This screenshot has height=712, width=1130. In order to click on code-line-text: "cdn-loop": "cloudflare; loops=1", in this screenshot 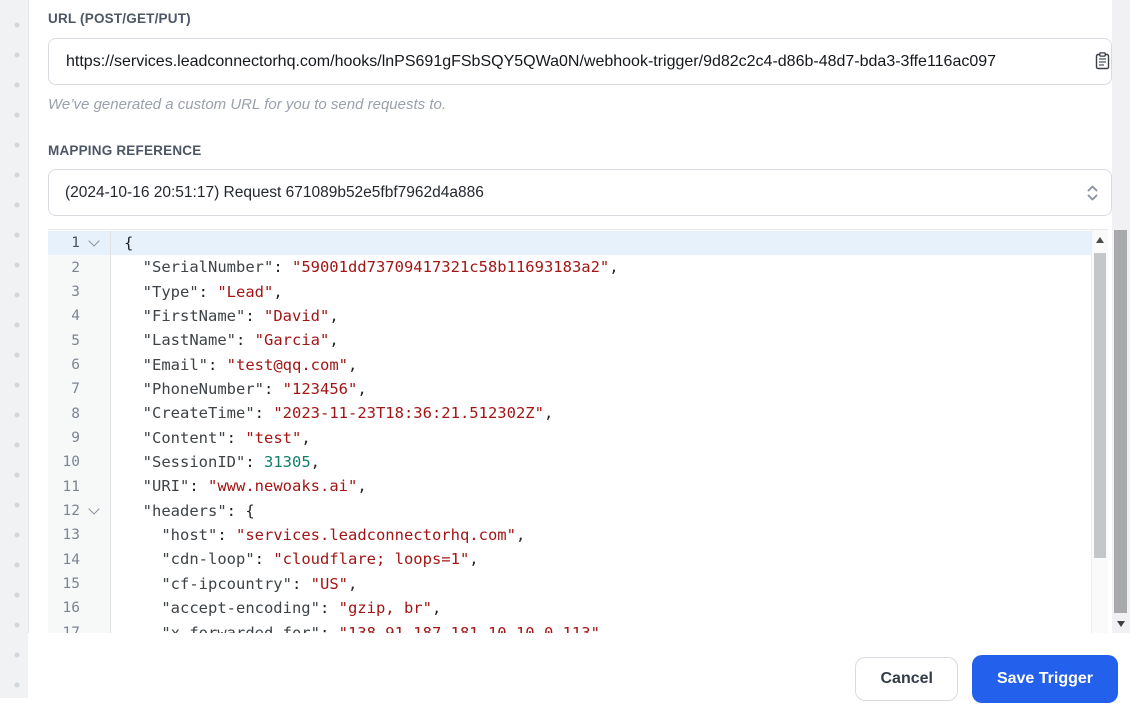, I will do `click(301, 559)`.